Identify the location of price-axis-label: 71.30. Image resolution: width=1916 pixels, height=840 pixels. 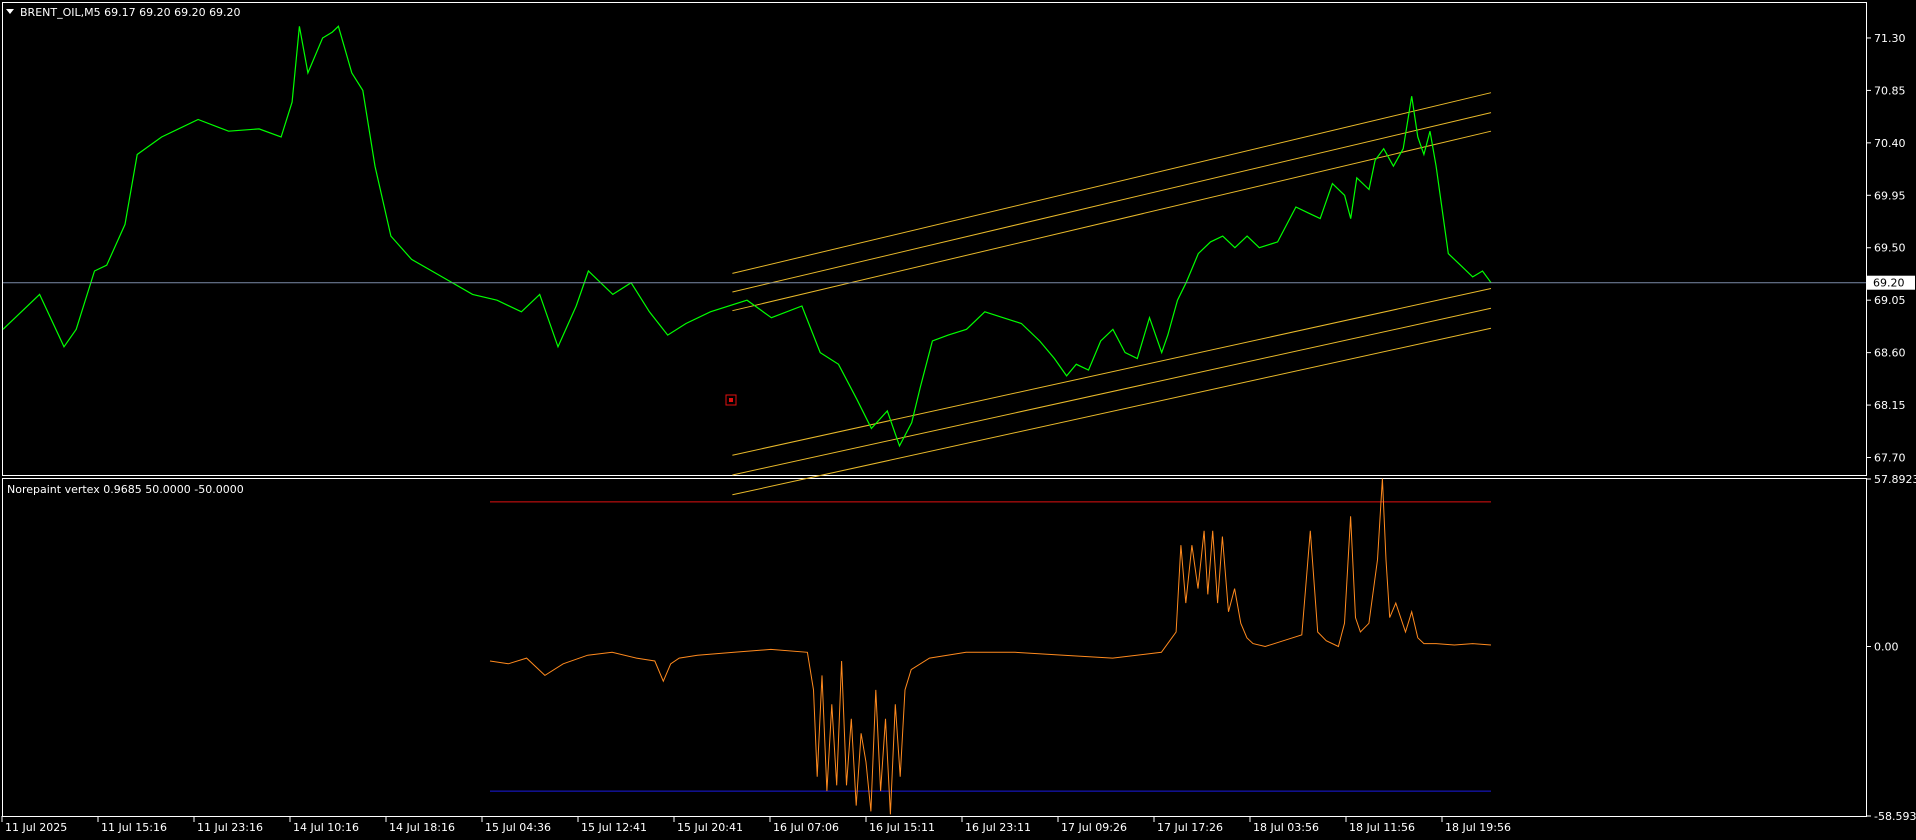
(1890, 38).